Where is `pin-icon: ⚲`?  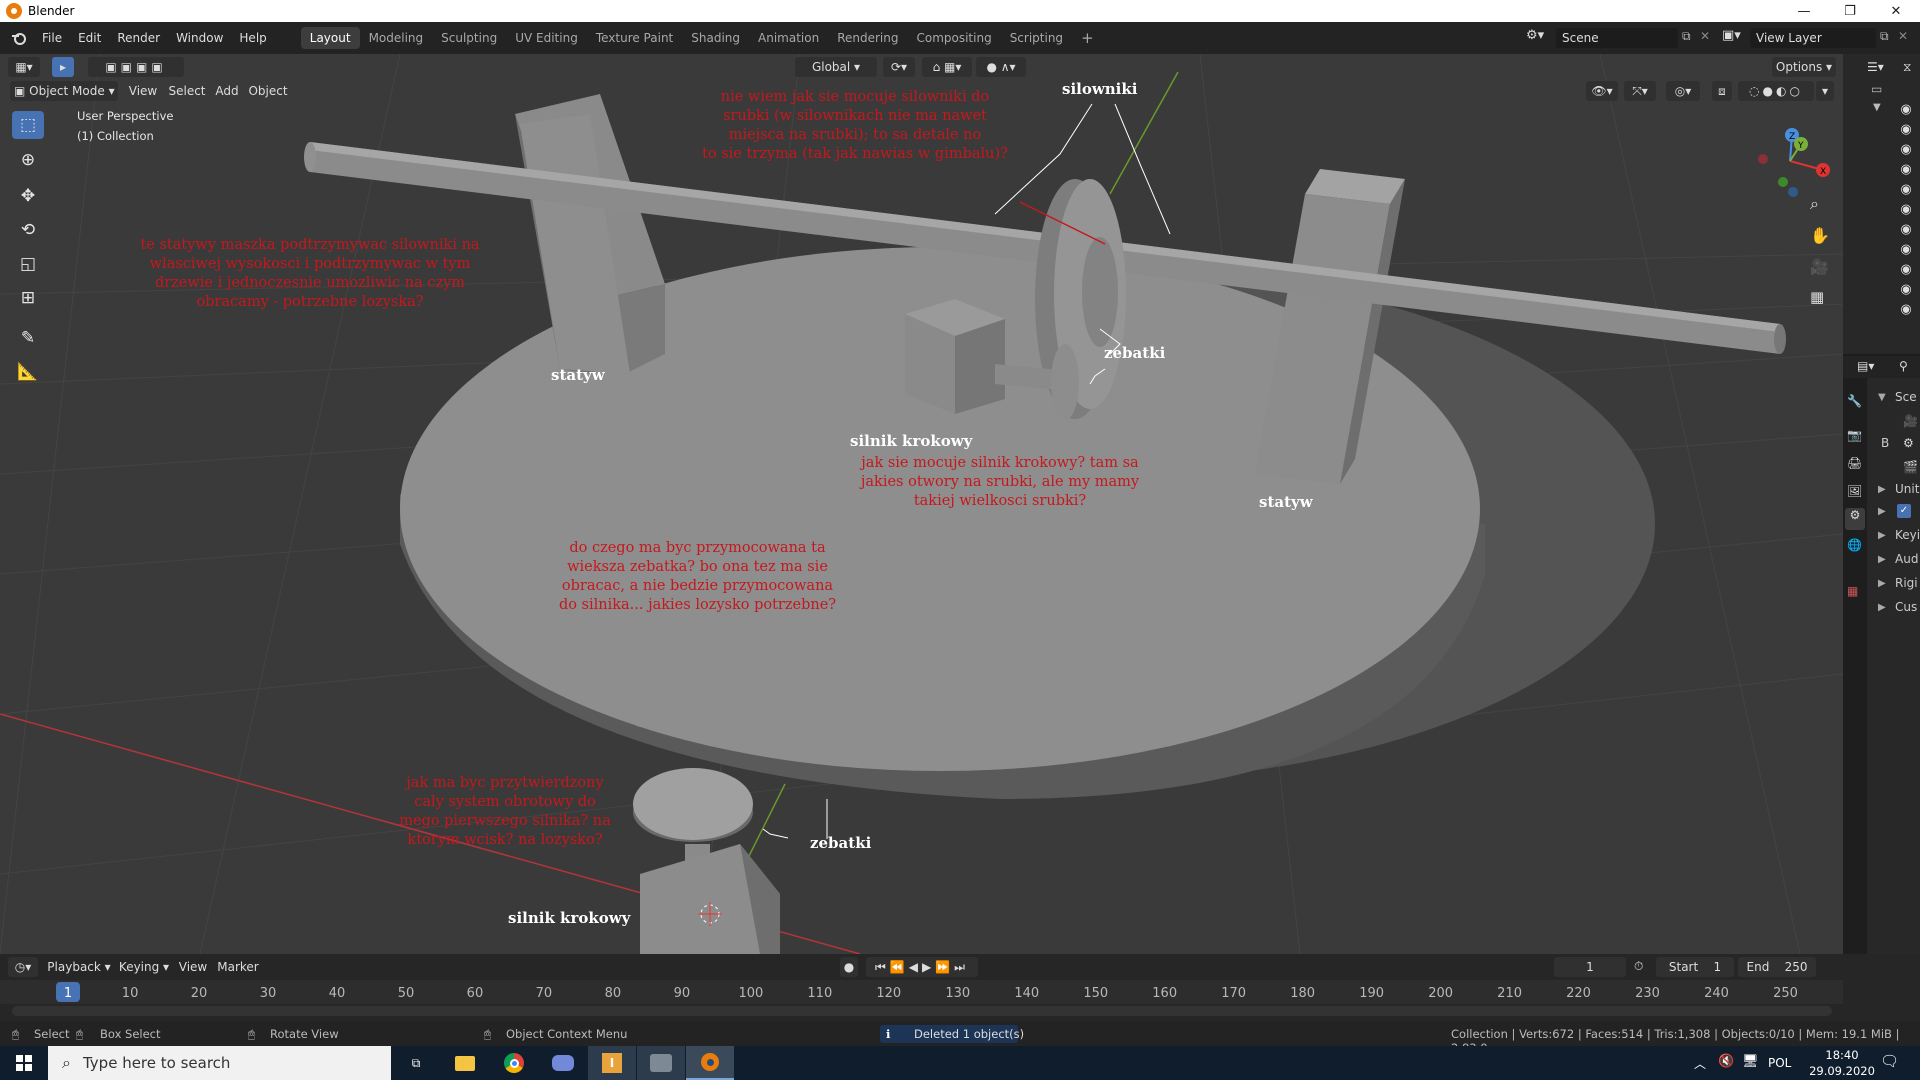 pin-icon: ⚲ is located at coordinates (1903, 366).